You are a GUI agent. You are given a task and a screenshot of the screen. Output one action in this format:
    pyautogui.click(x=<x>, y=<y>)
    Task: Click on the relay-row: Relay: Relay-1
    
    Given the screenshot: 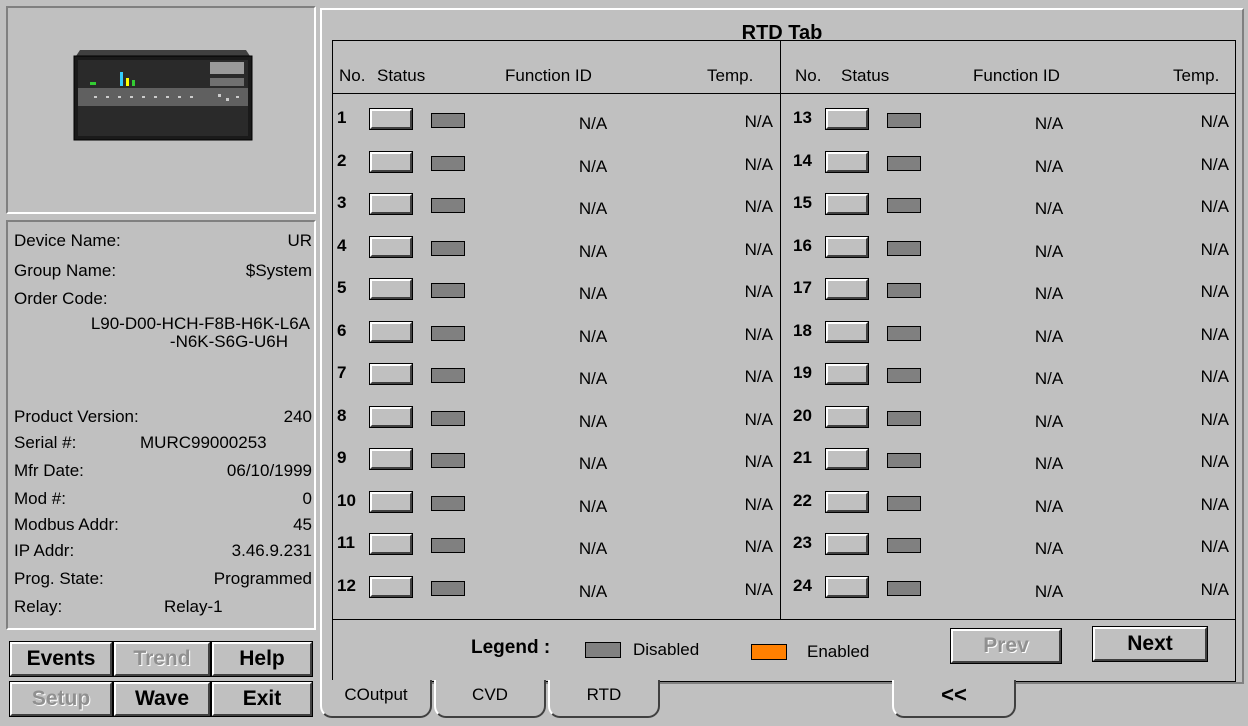 What is the action you would take?
    pyautogui.click(x=163, y=607)
    